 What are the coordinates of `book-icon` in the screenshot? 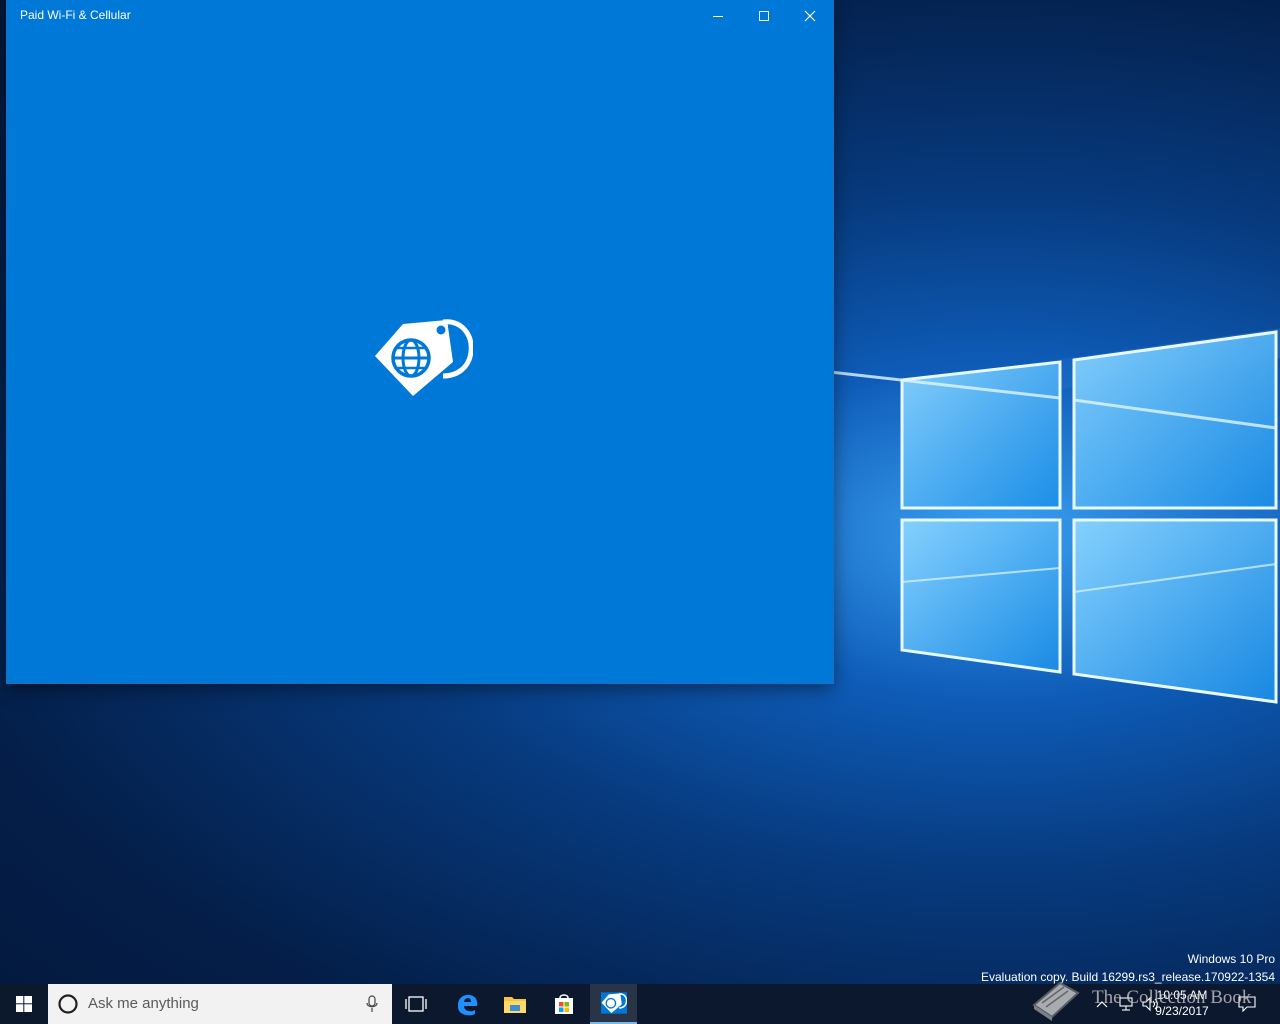 It's located at (1056, 1001).